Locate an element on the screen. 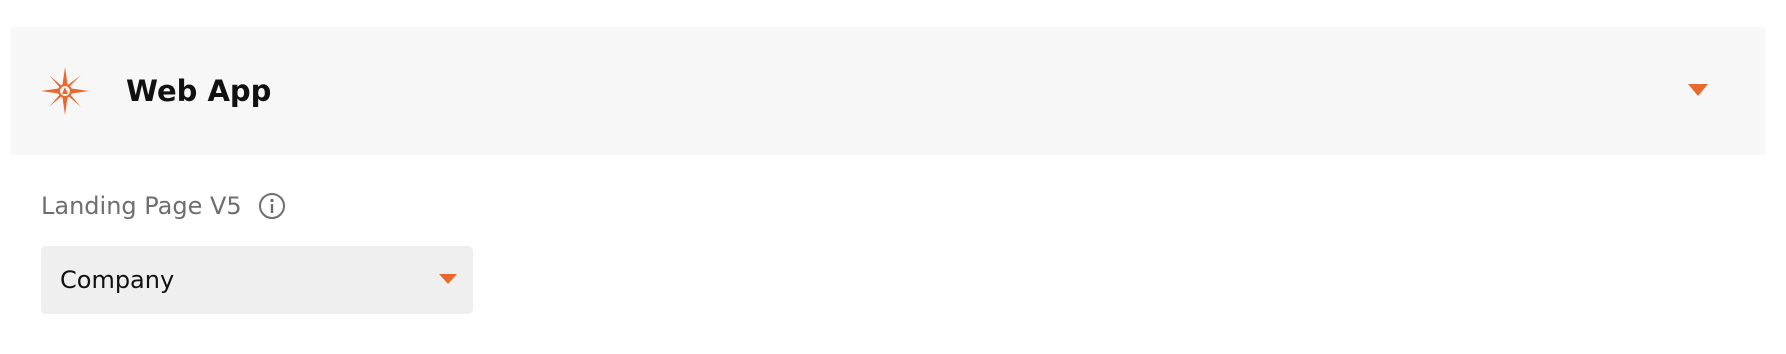 This screenshot has height=354, width=1786. compass-icon is located at coordinates (65, 91).